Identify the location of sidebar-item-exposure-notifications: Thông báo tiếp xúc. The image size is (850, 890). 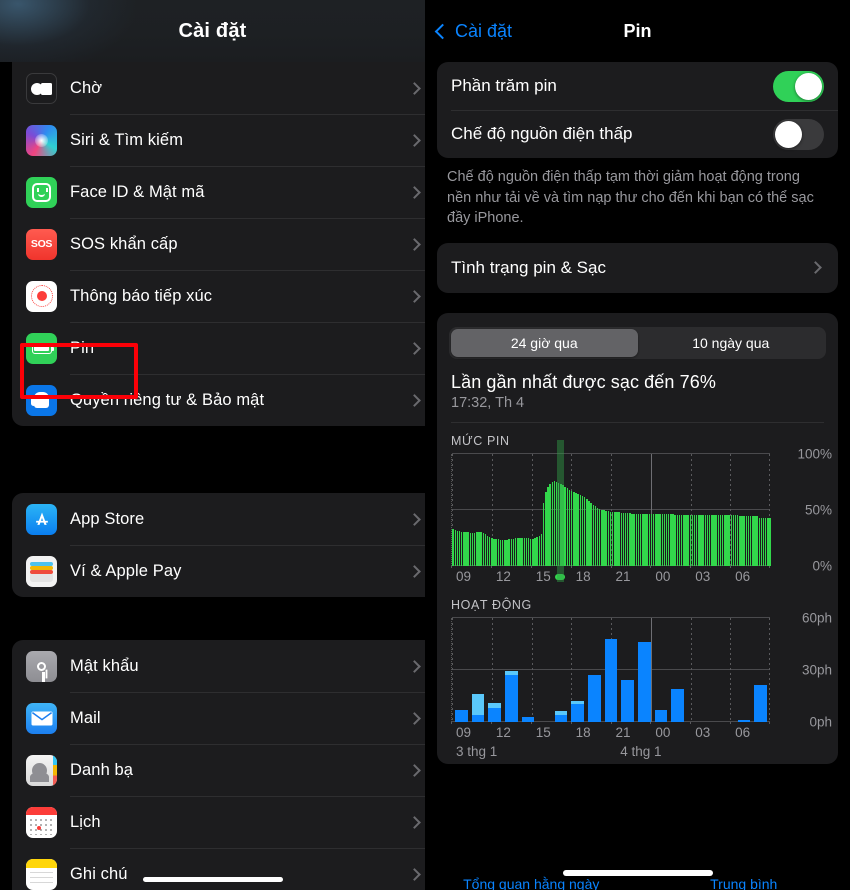
(218, 296).